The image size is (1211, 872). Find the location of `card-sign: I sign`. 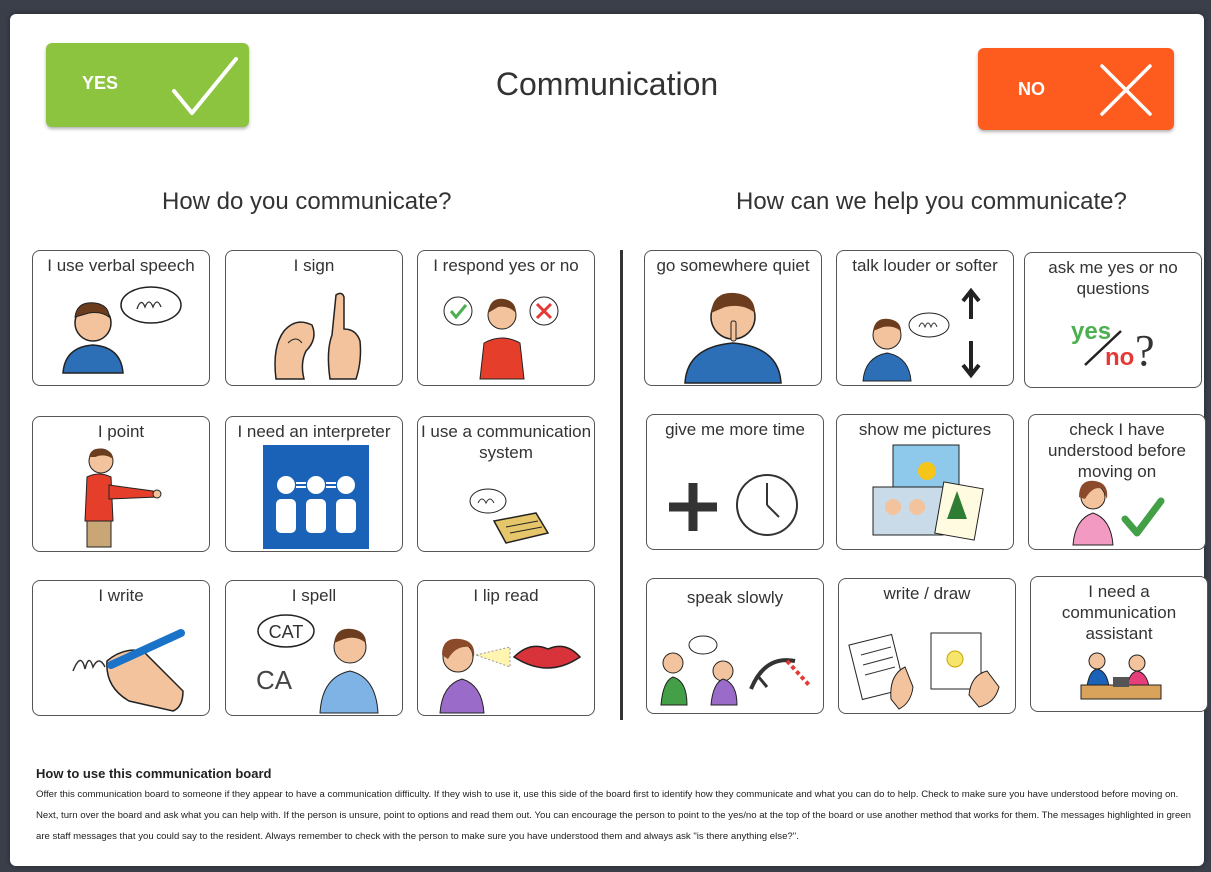

card-sign: I sign is located at coordinates (314, 318).